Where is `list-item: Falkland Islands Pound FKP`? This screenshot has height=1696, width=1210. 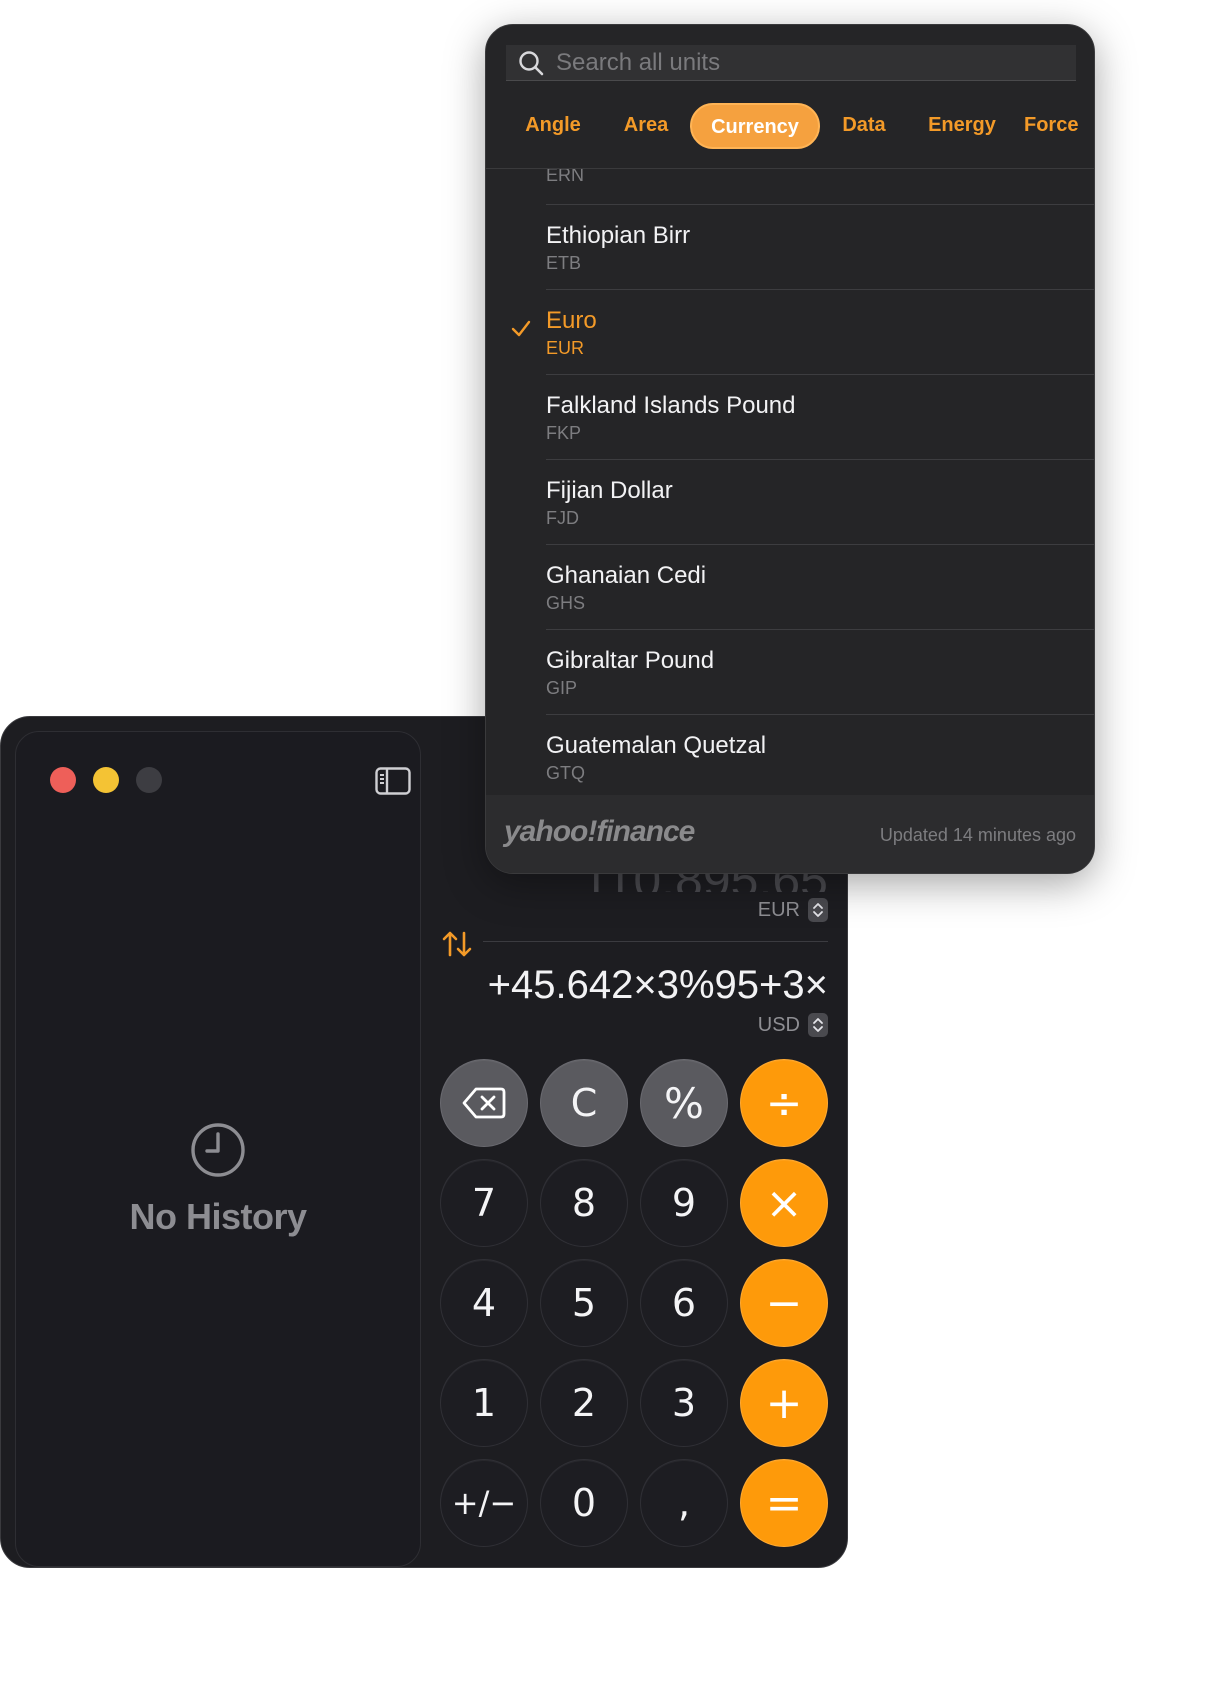 list-item: Falkland Islands Pound FKP is located at coordinates (790, 417).